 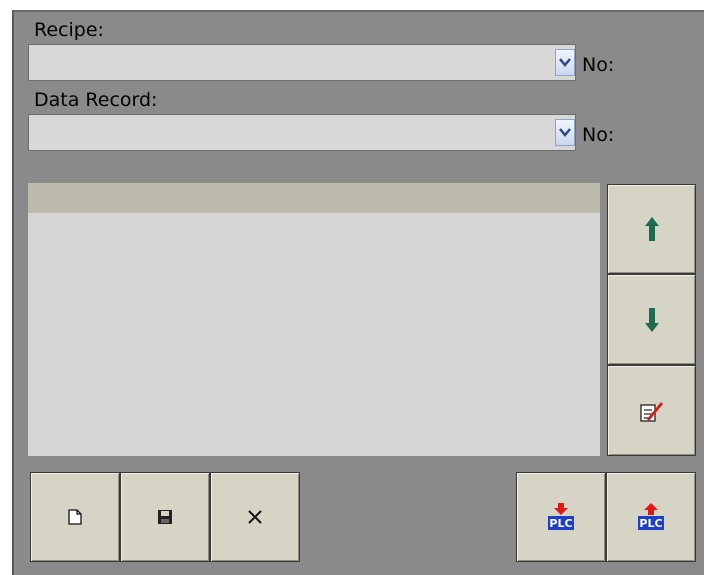 What do you see at coordinates (560, 523) in the screenshot?
I see `plc-download-text: PLC` at bounding box center [560, 523].